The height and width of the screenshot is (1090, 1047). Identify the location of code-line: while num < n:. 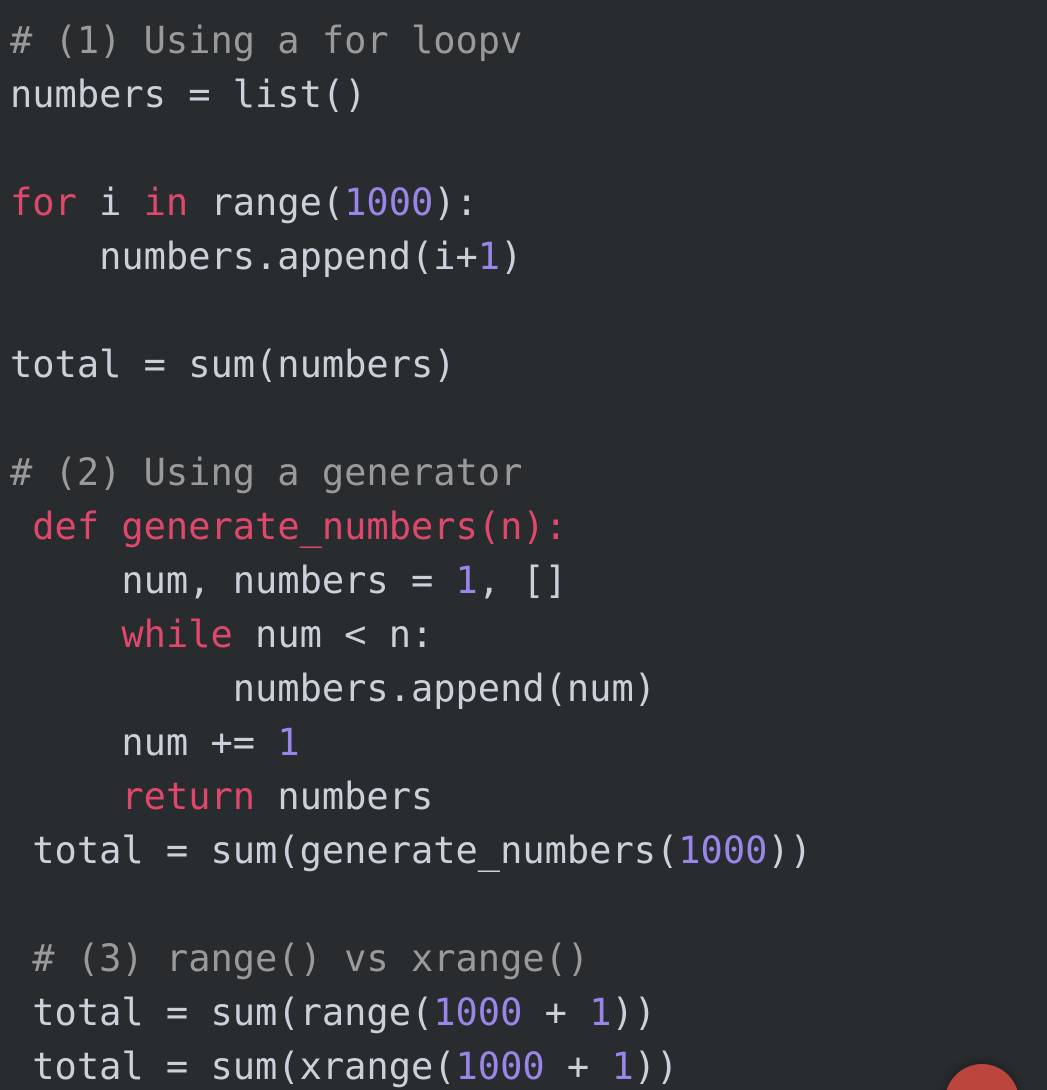
(523, 635).